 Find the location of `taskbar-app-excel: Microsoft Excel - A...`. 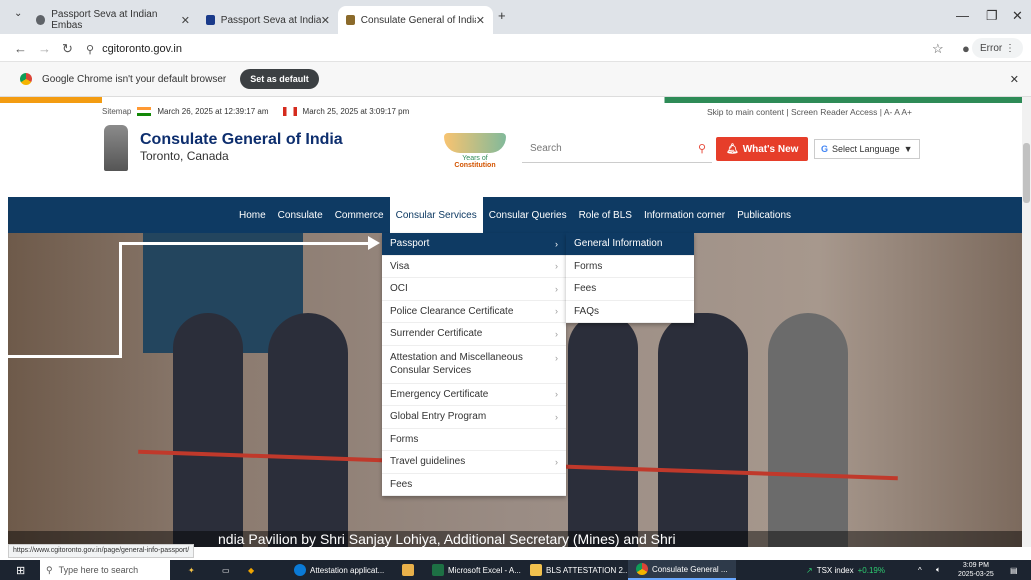

taskbar-app-excel: Microsoft Excel - A... is located at coordinates (476, 570).